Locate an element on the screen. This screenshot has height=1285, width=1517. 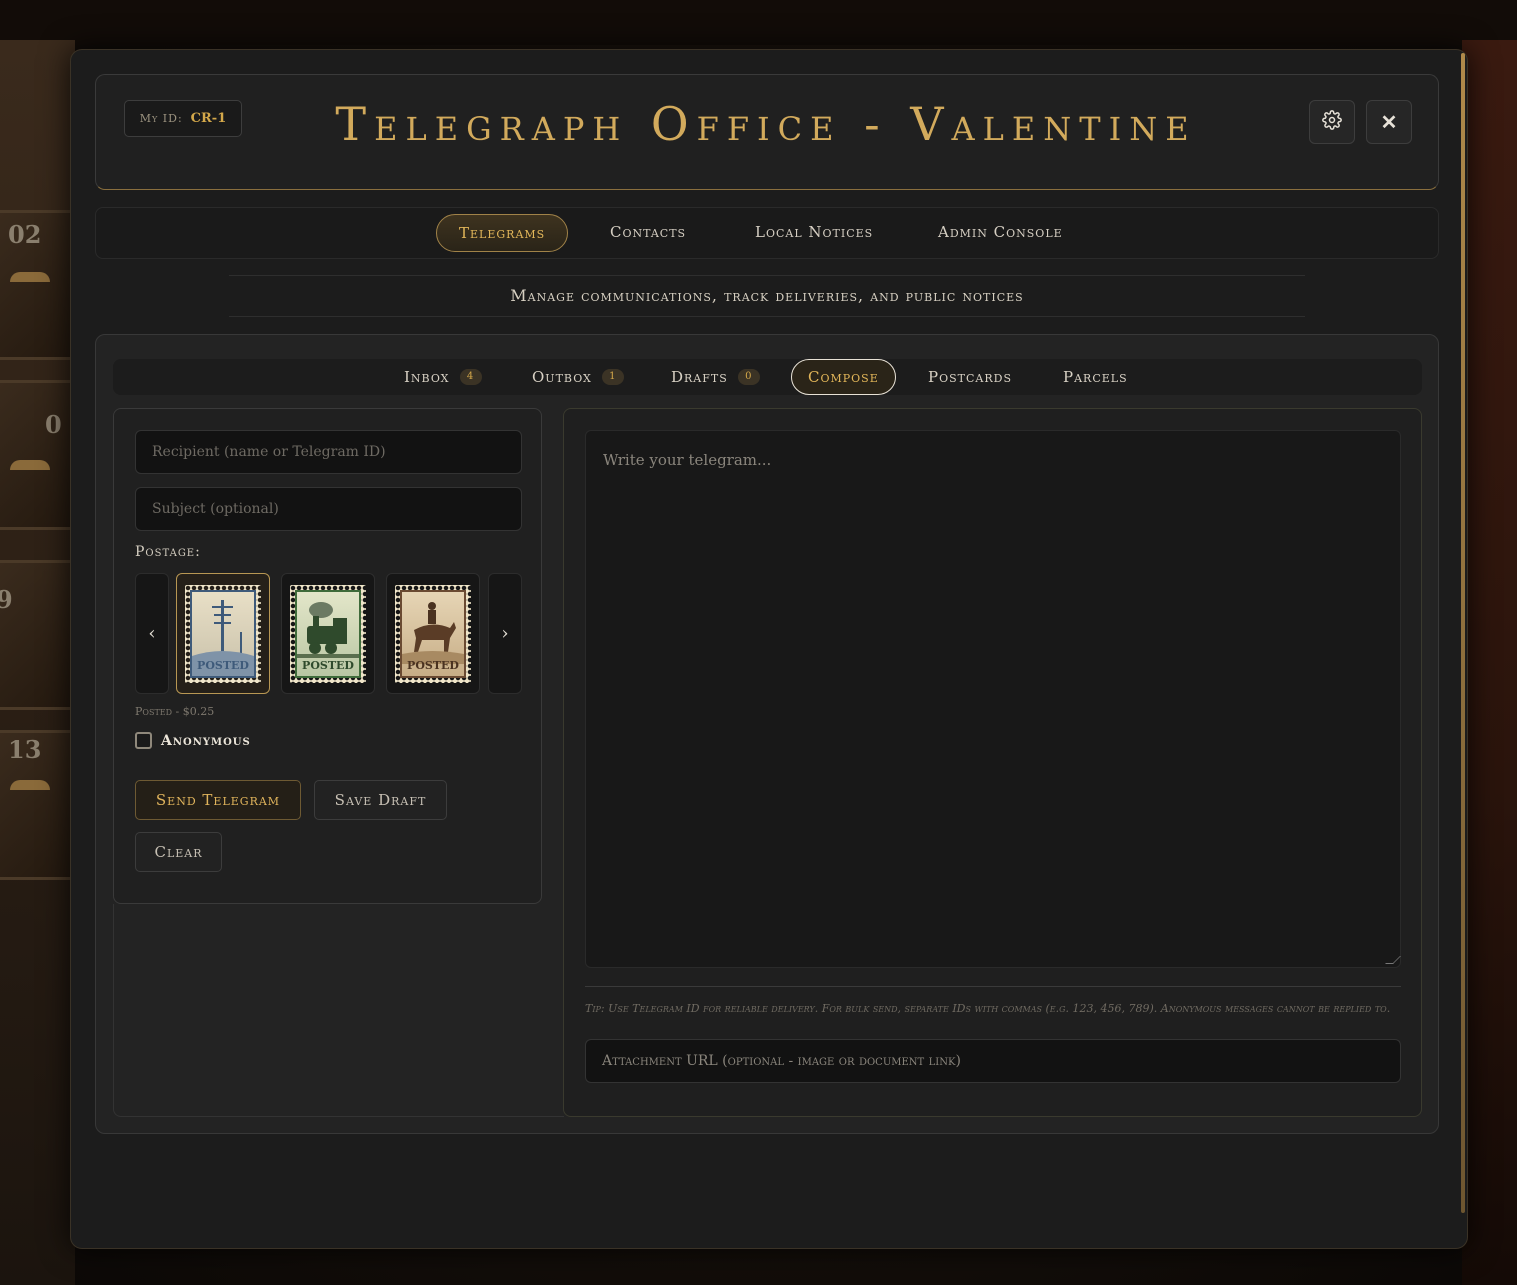
resize-handle-icon is located at coordinates (1393, 960).